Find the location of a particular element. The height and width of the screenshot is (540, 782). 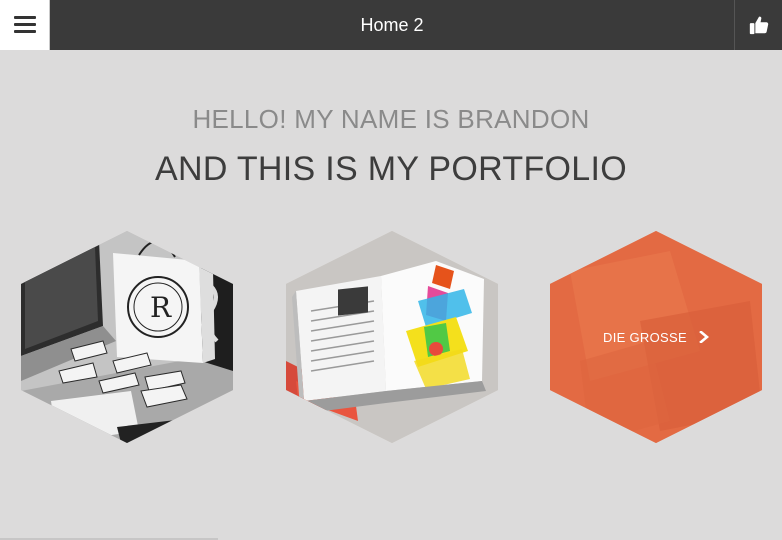

portfolio-item-die-grosse: DIE GROSSE is located at coordinates (656, 337).